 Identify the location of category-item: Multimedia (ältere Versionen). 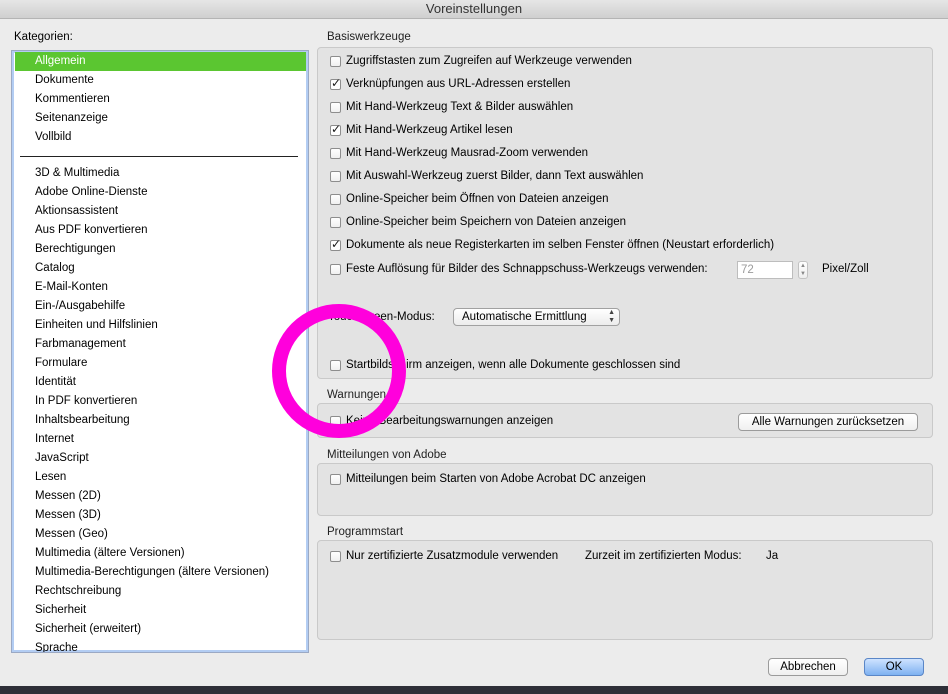
(159, 553).